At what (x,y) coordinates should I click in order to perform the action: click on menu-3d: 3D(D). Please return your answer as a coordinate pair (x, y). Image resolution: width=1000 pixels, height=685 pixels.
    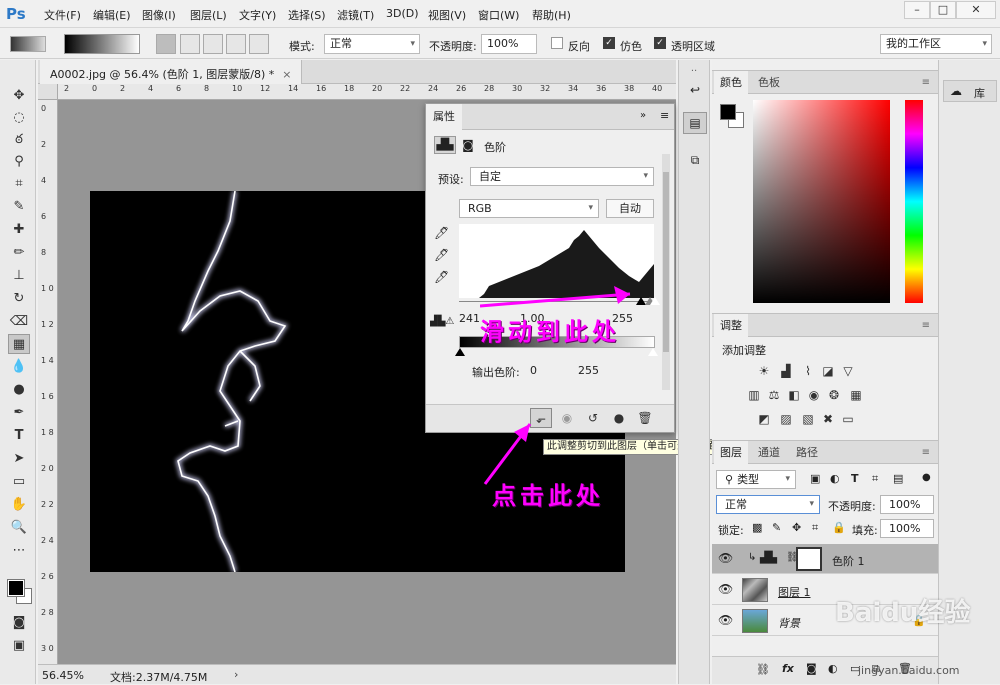
    Looking at the image, I should click on (402, 13).